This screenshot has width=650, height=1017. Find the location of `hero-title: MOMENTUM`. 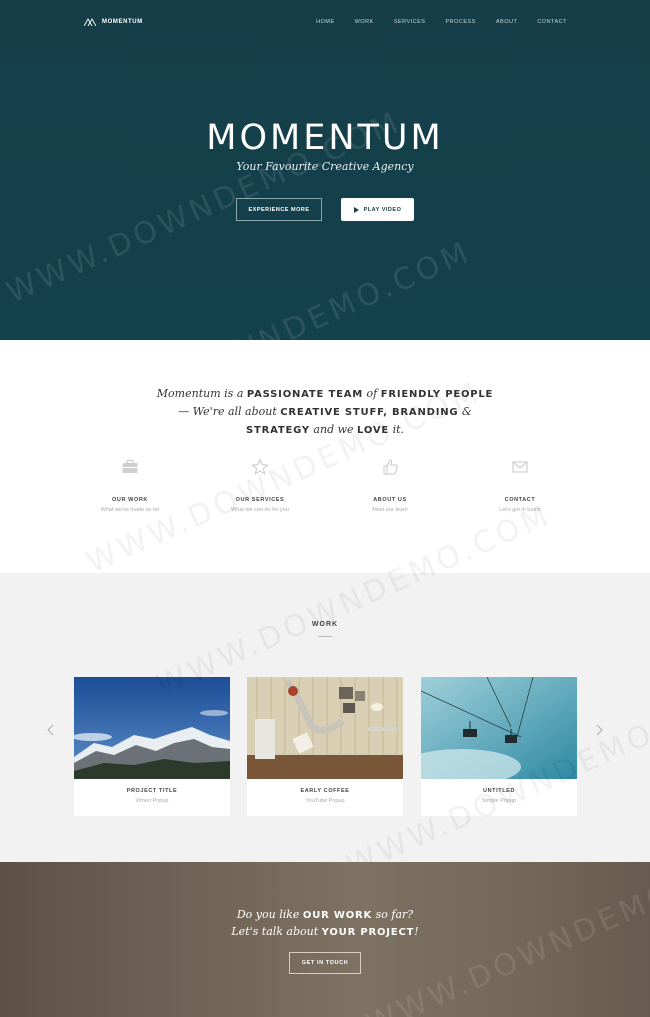

hero-title: MOMENTUM is located at coordinates (325, 138).